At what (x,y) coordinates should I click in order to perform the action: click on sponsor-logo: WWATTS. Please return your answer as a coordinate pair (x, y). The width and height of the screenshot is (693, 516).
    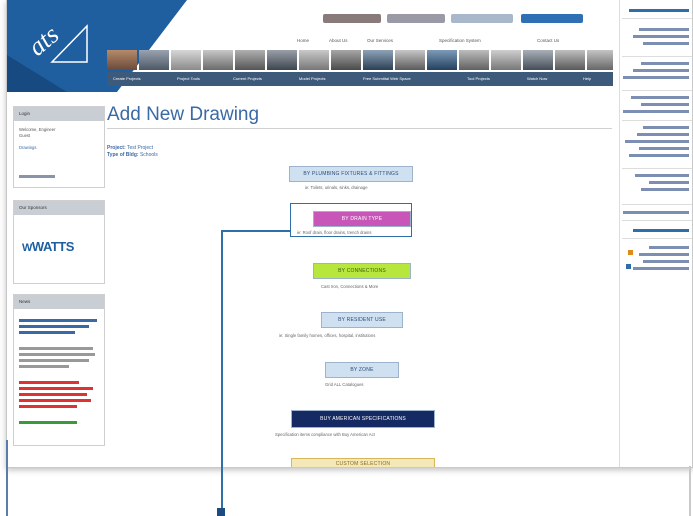
    Looking at the image, I should click on (48, 246).